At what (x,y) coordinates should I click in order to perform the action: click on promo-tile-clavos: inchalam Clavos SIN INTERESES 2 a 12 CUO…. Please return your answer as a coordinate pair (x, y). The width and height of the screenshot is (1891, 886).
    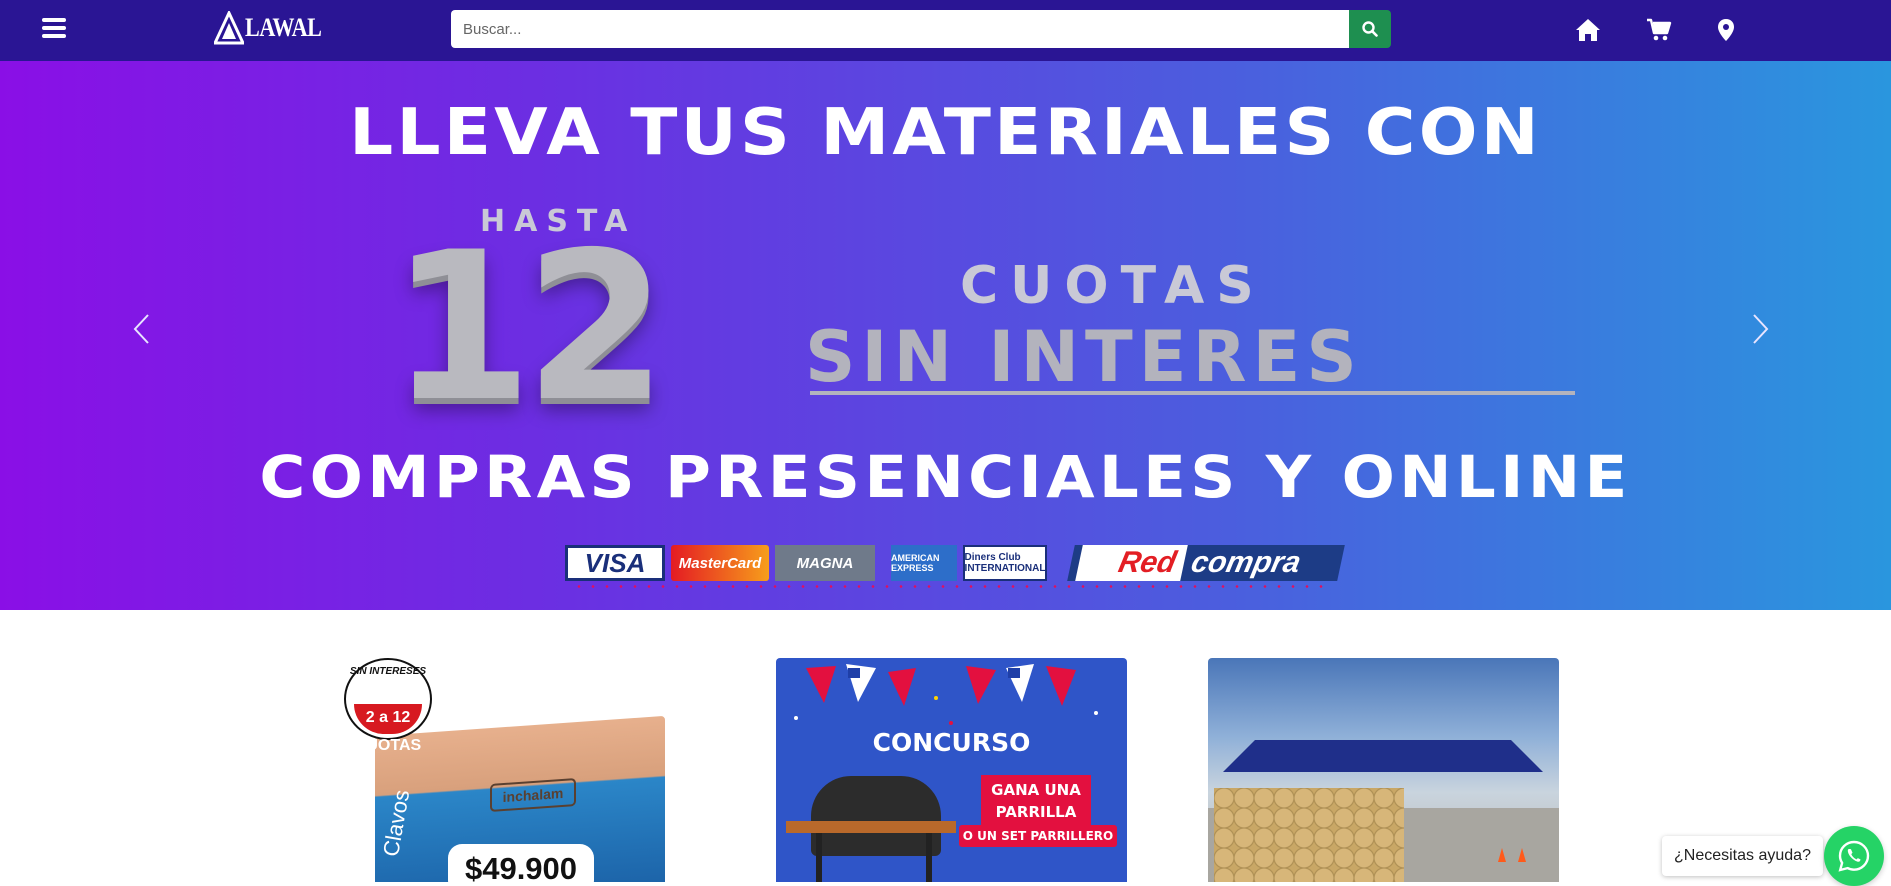
    Looking at the image, I should click on (515, 770).